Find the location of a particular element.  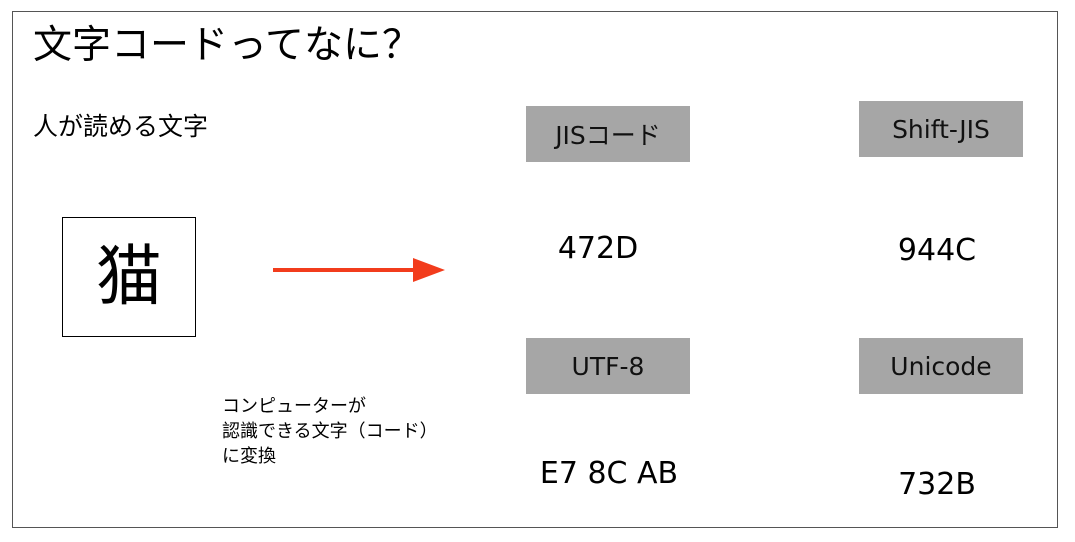

label-jis-text: JISコード is located at coordinates (608, 135).